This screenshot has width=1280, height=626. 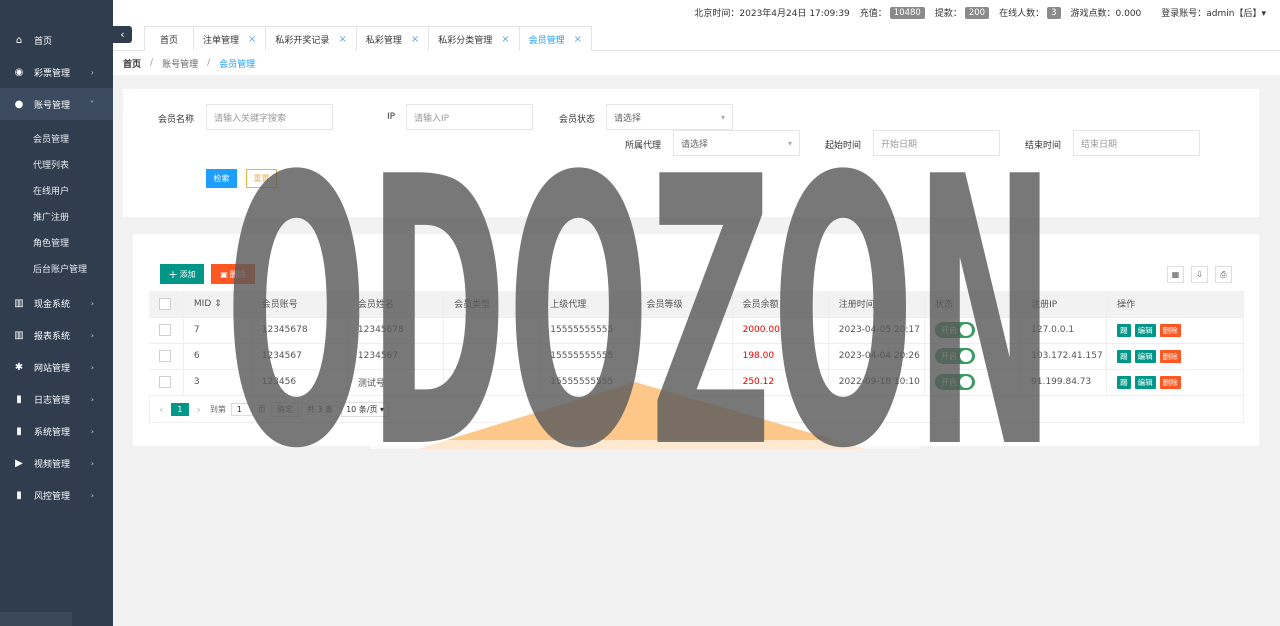 I want to click on cell-name: 1234567, so click(x=396, y=356).